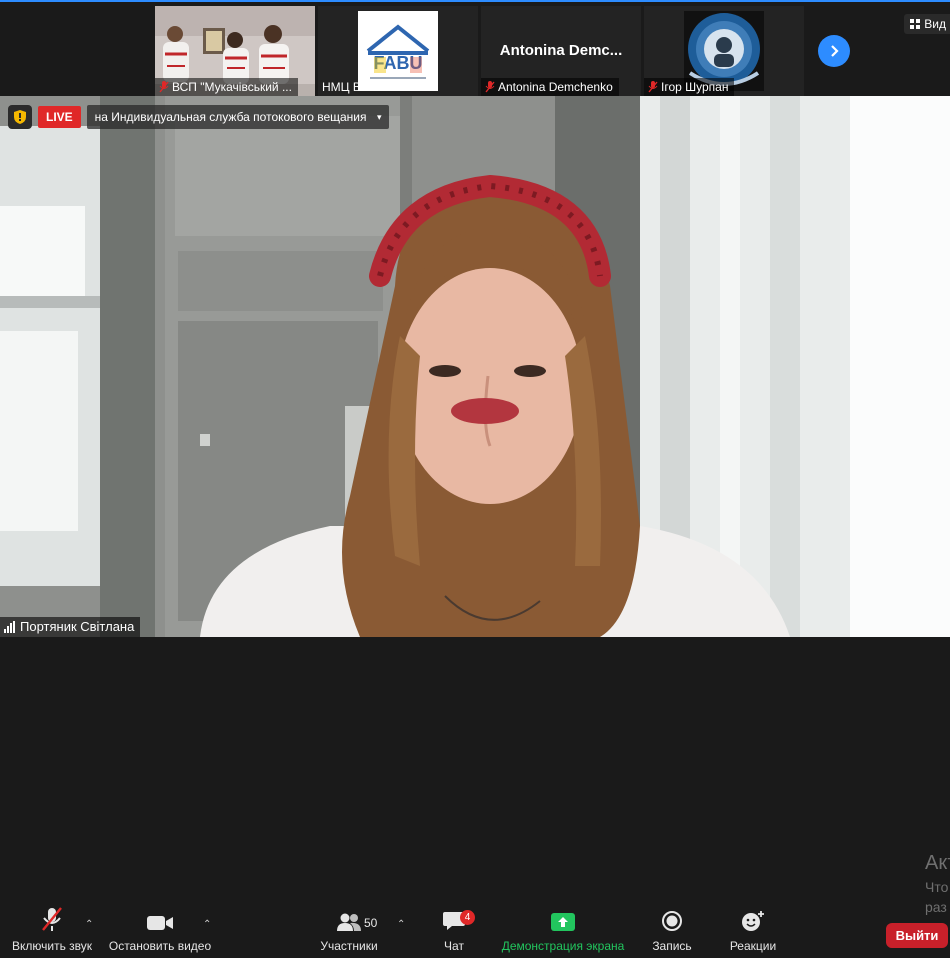  What do you see at coordinates (89, 924) in the screenshot?
I see `audio-options-caret: ⌃` at bounding box center [89, 924].